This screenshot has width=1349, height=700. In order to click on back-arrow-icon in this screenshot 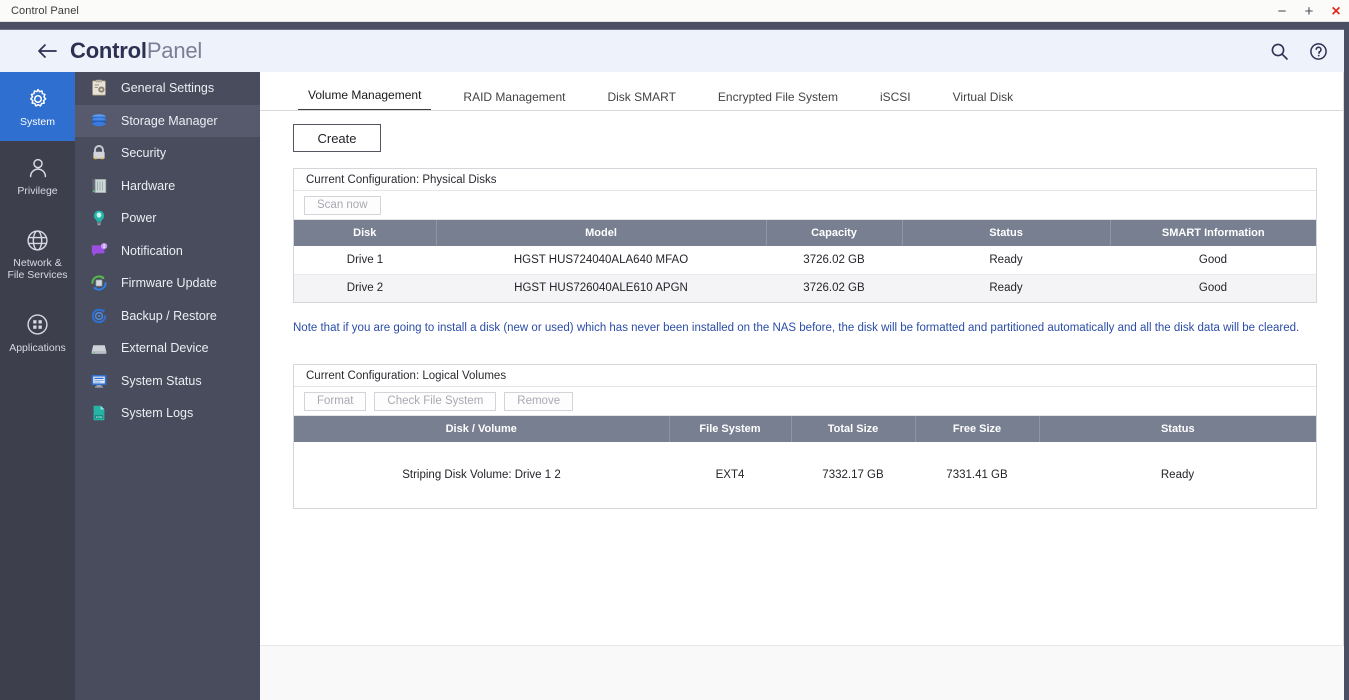, I will do `click(47, 51)`.